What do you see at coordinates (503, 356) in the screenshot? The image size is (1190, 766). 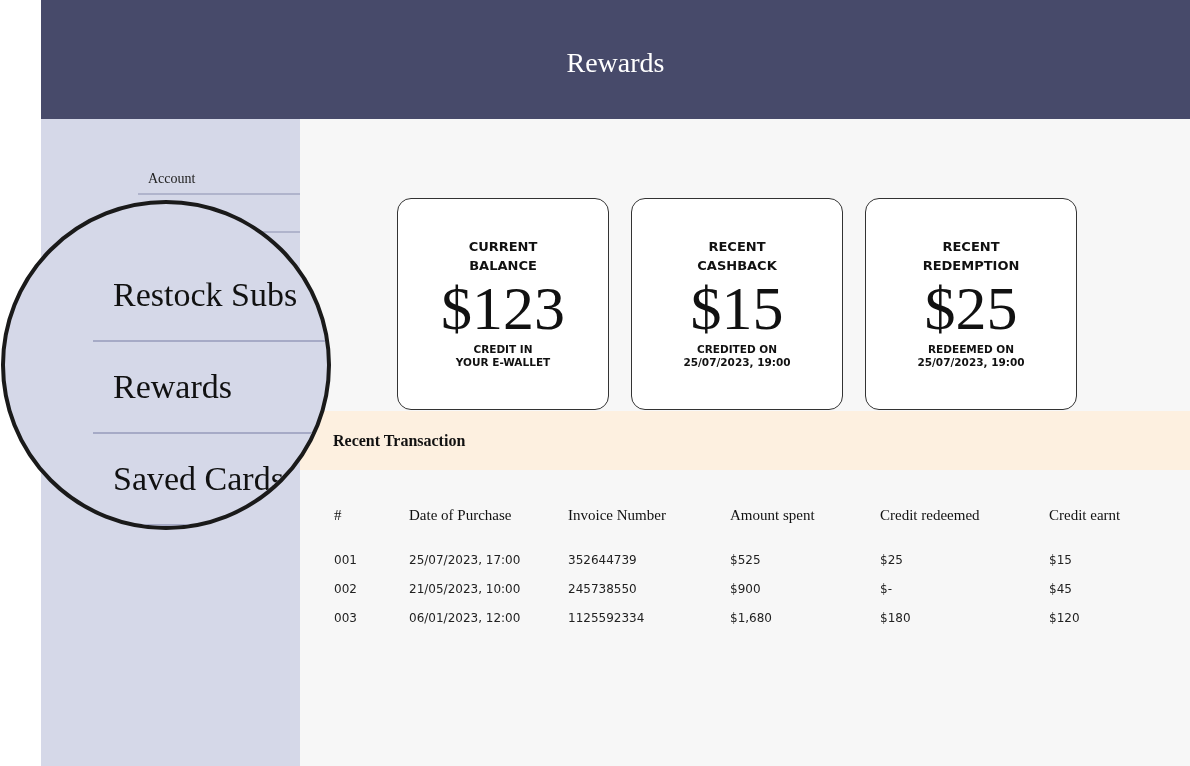 I see `card-caption: CREDIT IN YOUR E-WALLET` at bounding box center [503, 356].